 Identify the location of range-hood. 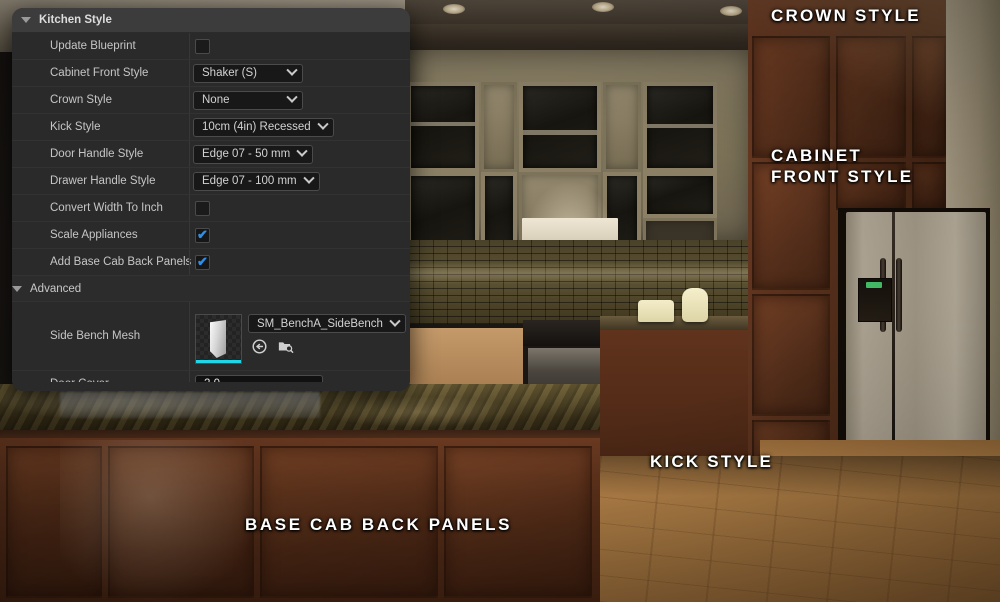
(570, 229).